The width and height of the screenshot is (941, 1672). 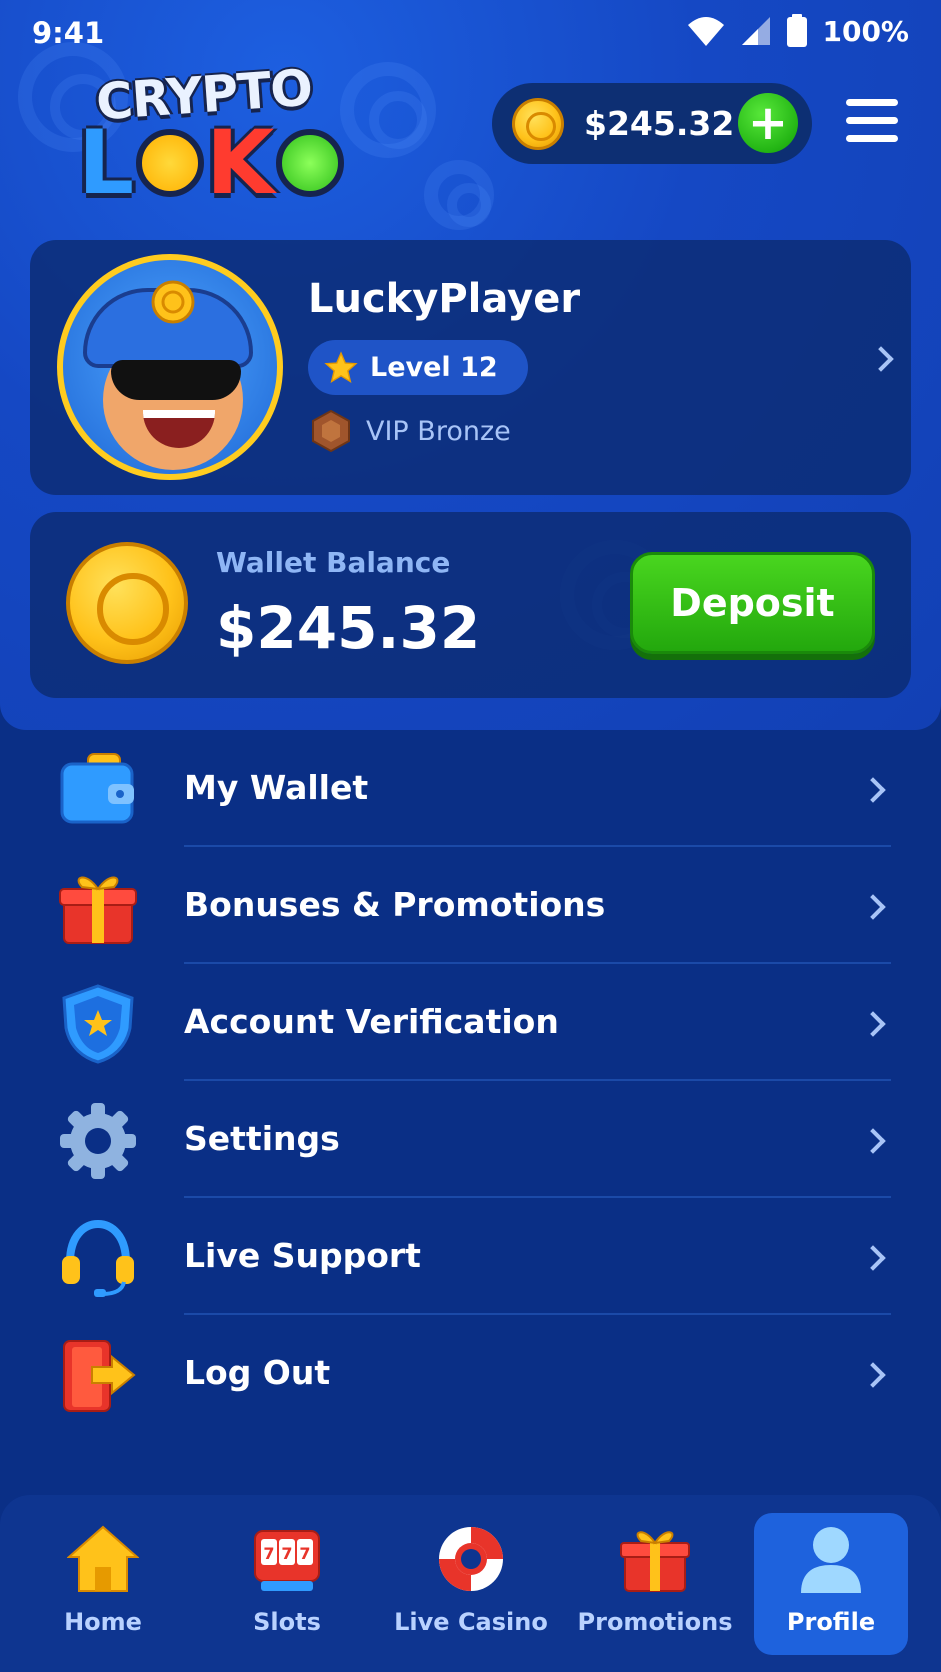 I want to click on status-icons: 100%, so click(x=797, y=31).